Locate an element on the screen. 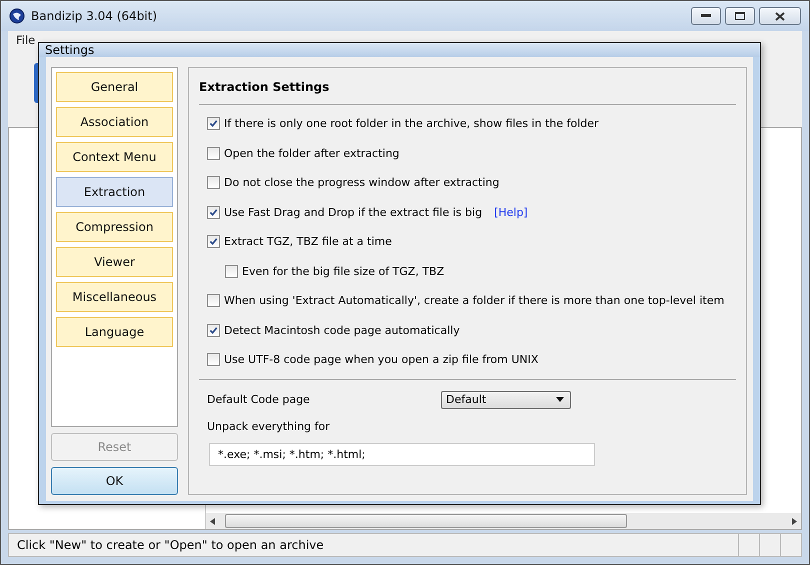 The image size is (810, 565). close-button is located at coordinates (780, 16).